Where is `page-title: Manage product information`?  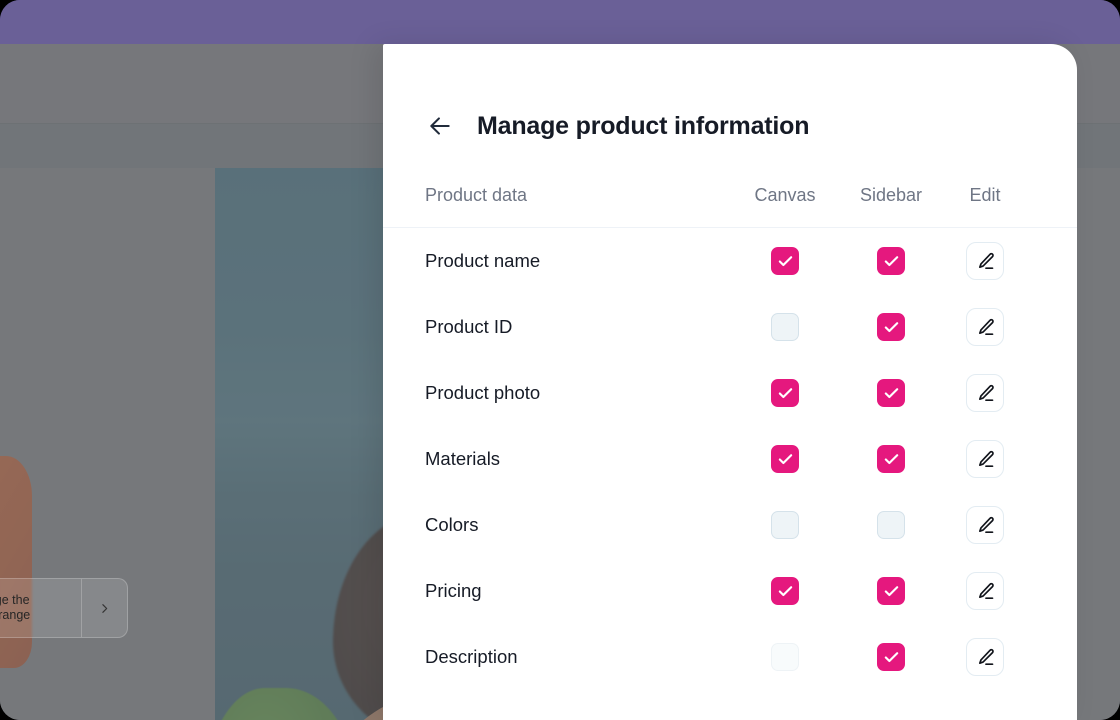 page-title: Manage product information is located at coordinates (643, 125).